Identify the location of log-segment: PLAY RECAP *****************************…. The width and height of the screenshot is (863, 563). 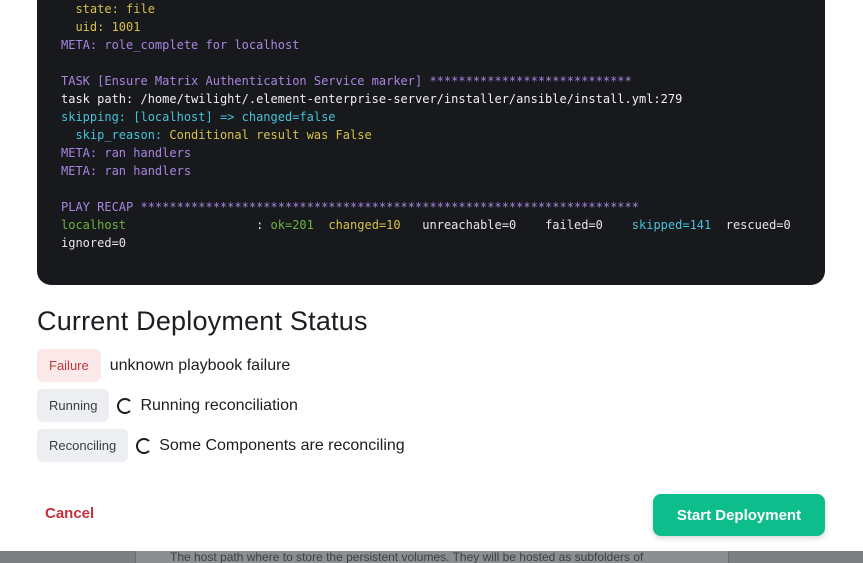
(350, 207).